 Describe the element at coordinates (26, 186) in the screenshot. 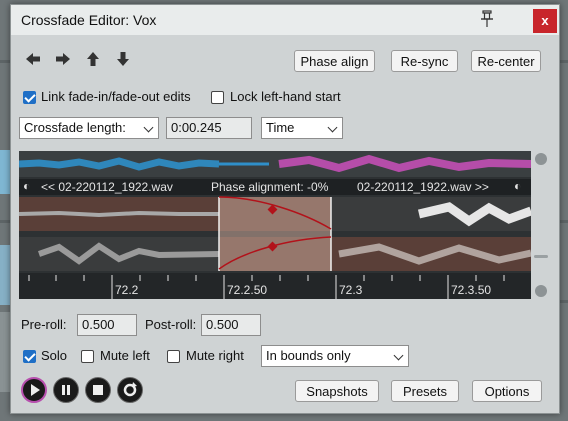

I see `left-clock-icon: ◐` at that location.